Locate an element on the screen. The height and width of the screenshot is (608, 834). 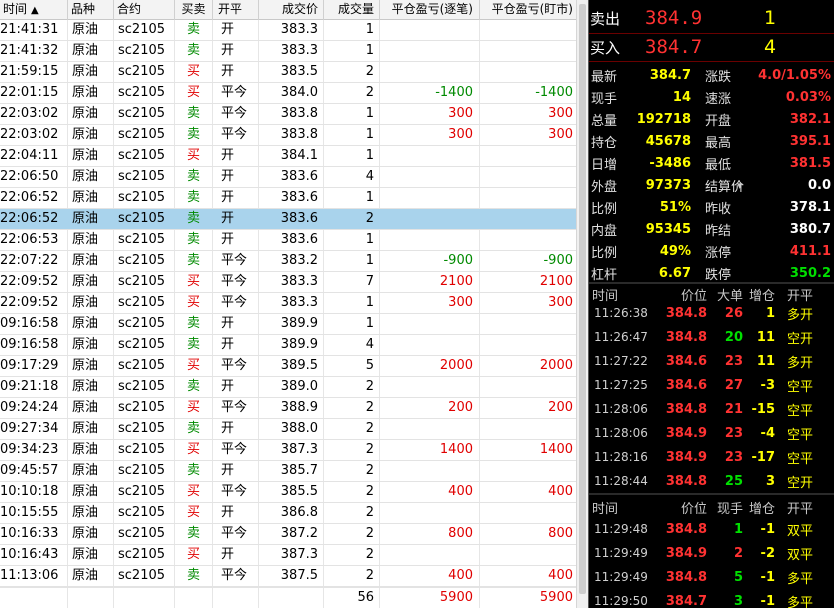
table-row: 22:07:22 原油 sc2105 卖平今 383.2 1 -900 -900 is located at coordinates (294, 261).